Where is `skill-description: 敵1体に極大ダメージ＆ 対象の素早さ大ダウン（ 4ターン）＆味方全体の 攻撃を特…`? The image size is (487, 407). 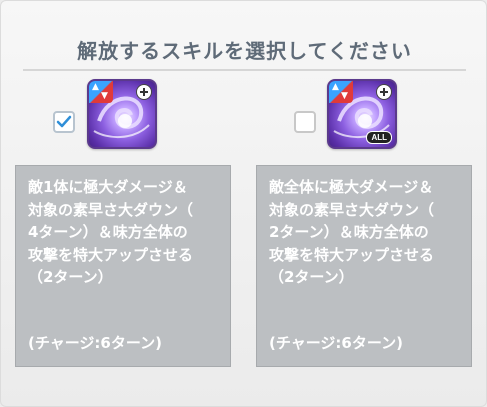
skill-description: 敵1体に極大ダメージ＆ 対象の素早さ大ダウン（ 4ターン）＆味方全体の 攻撃を特… is located at coordinates (111, 232).